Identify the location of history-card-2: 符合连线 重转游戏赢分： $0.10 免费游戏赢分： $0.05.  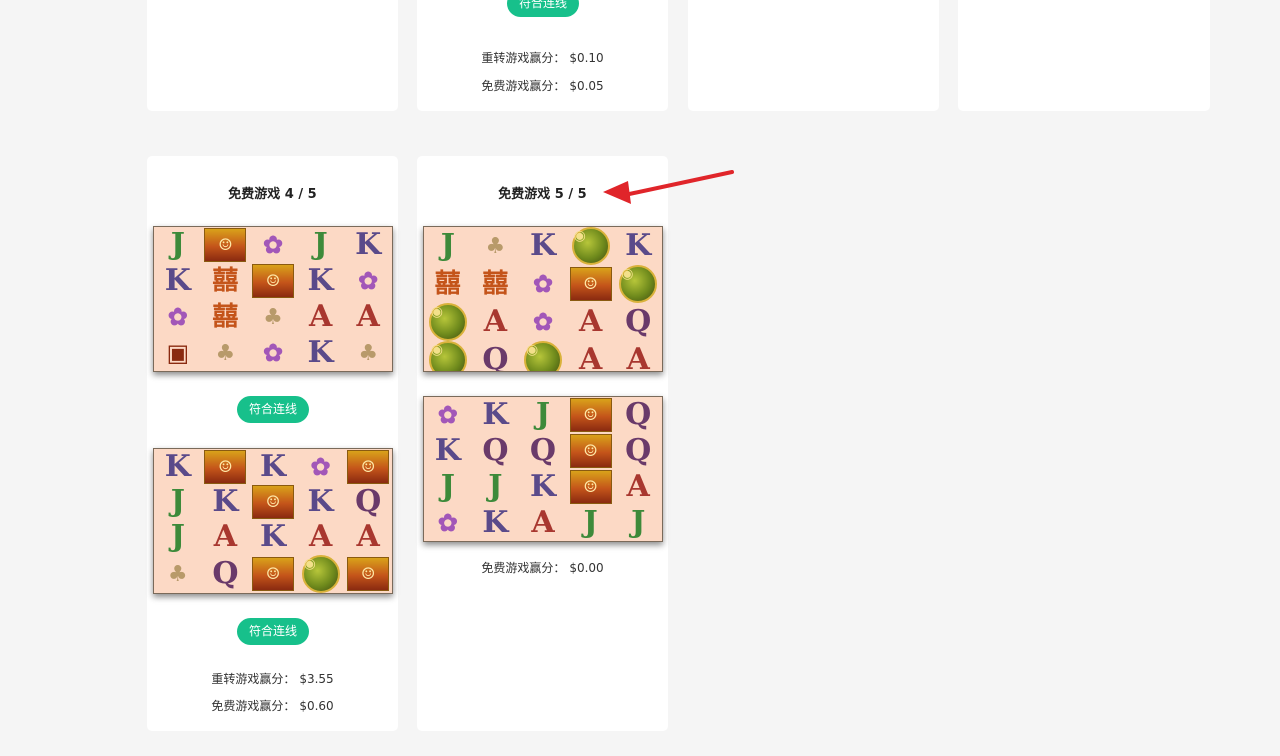
(542, 55).